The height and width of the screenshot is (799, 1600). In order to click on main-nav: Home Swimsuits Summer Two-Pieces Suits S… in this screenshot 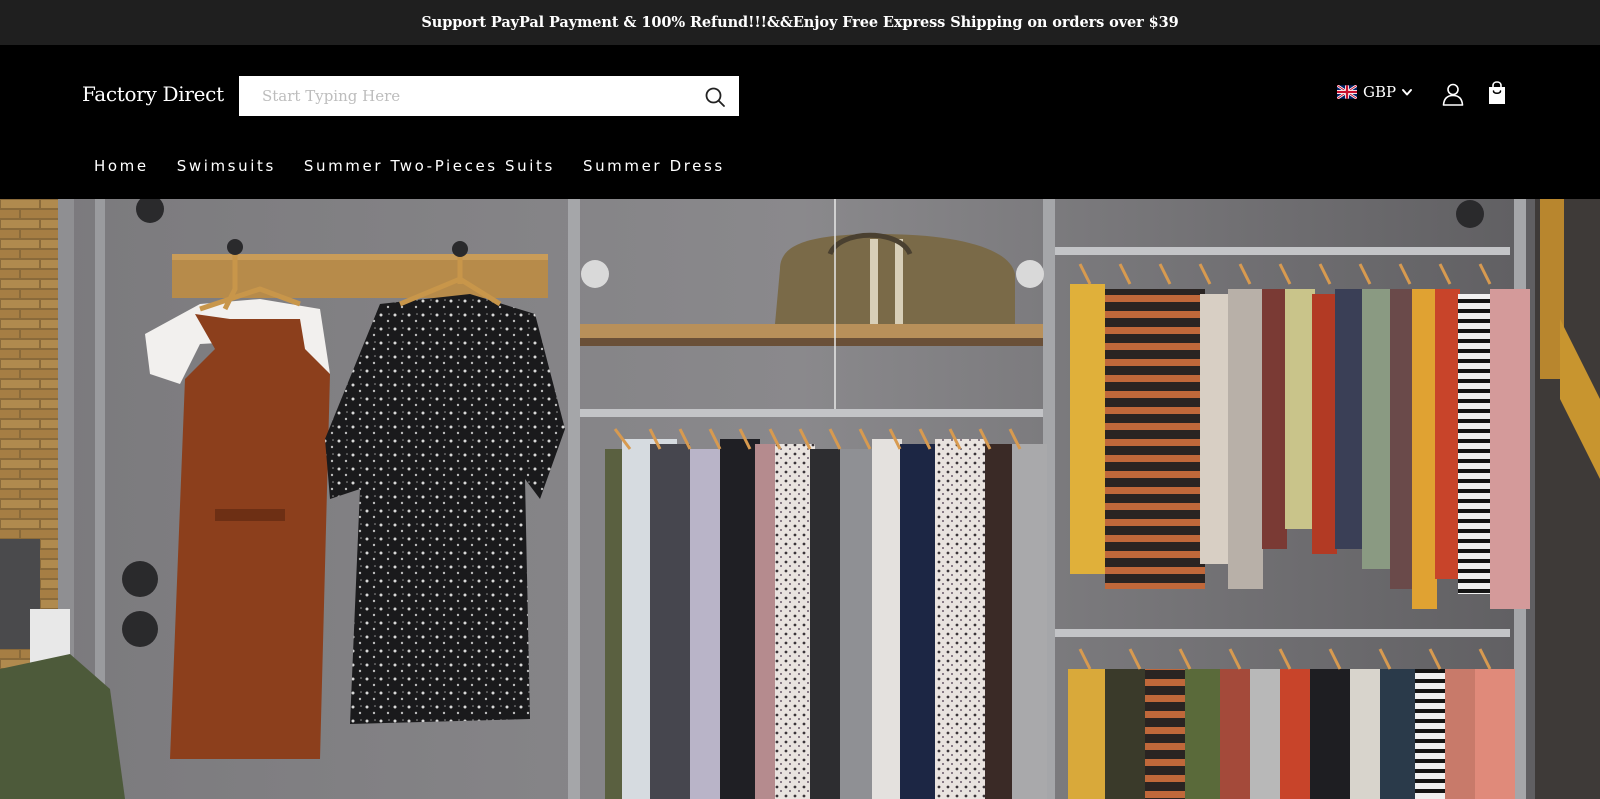, I will do `click(409, 166)`.